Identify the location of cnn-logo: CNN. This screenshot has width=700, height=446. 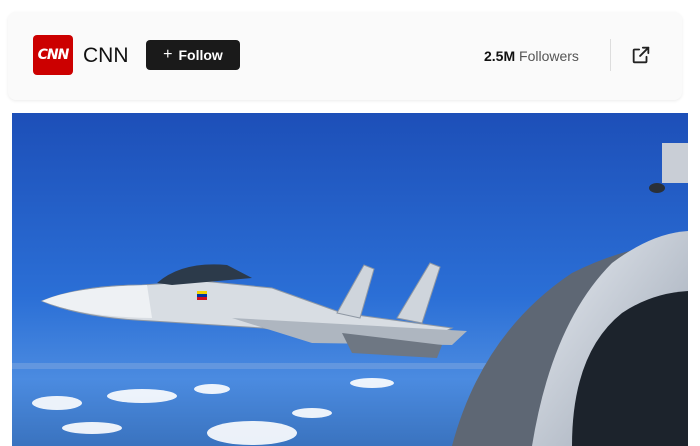
(53, 55).